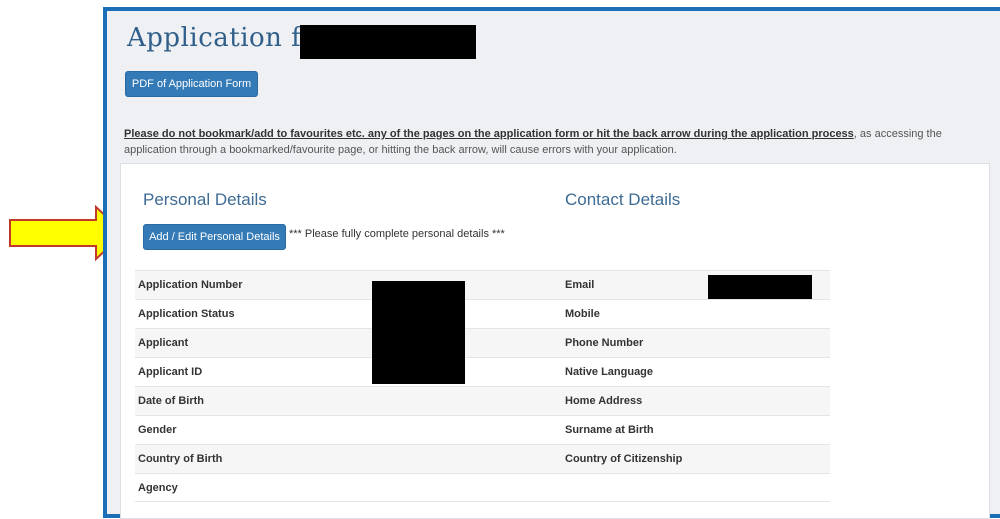  Describe the element at coordinates (604, 401) in the screenshot. I see `field-label: Home Address` at that location.